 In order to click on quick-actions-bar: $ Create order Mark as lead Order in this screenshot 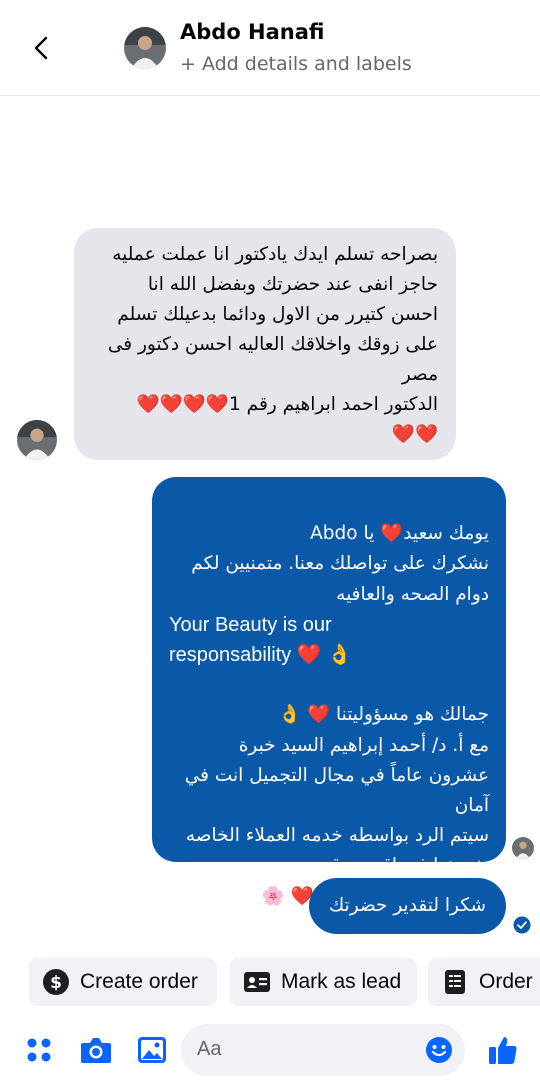, I will do `click(270, 982)`.